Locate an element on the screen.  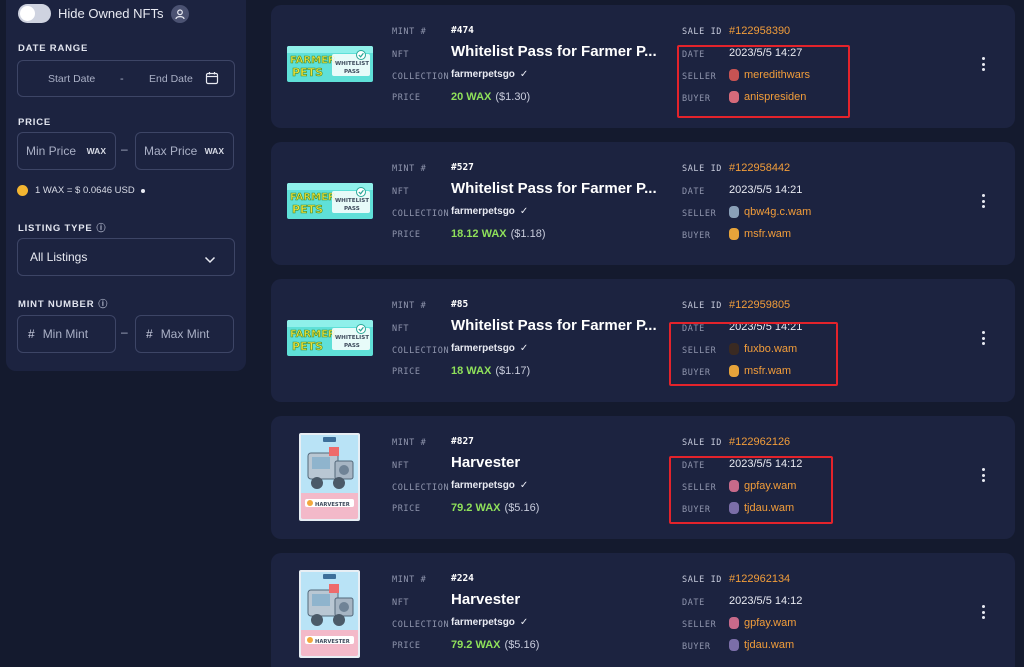
max-price-currency: WAX is located at coordinates (214, 151).